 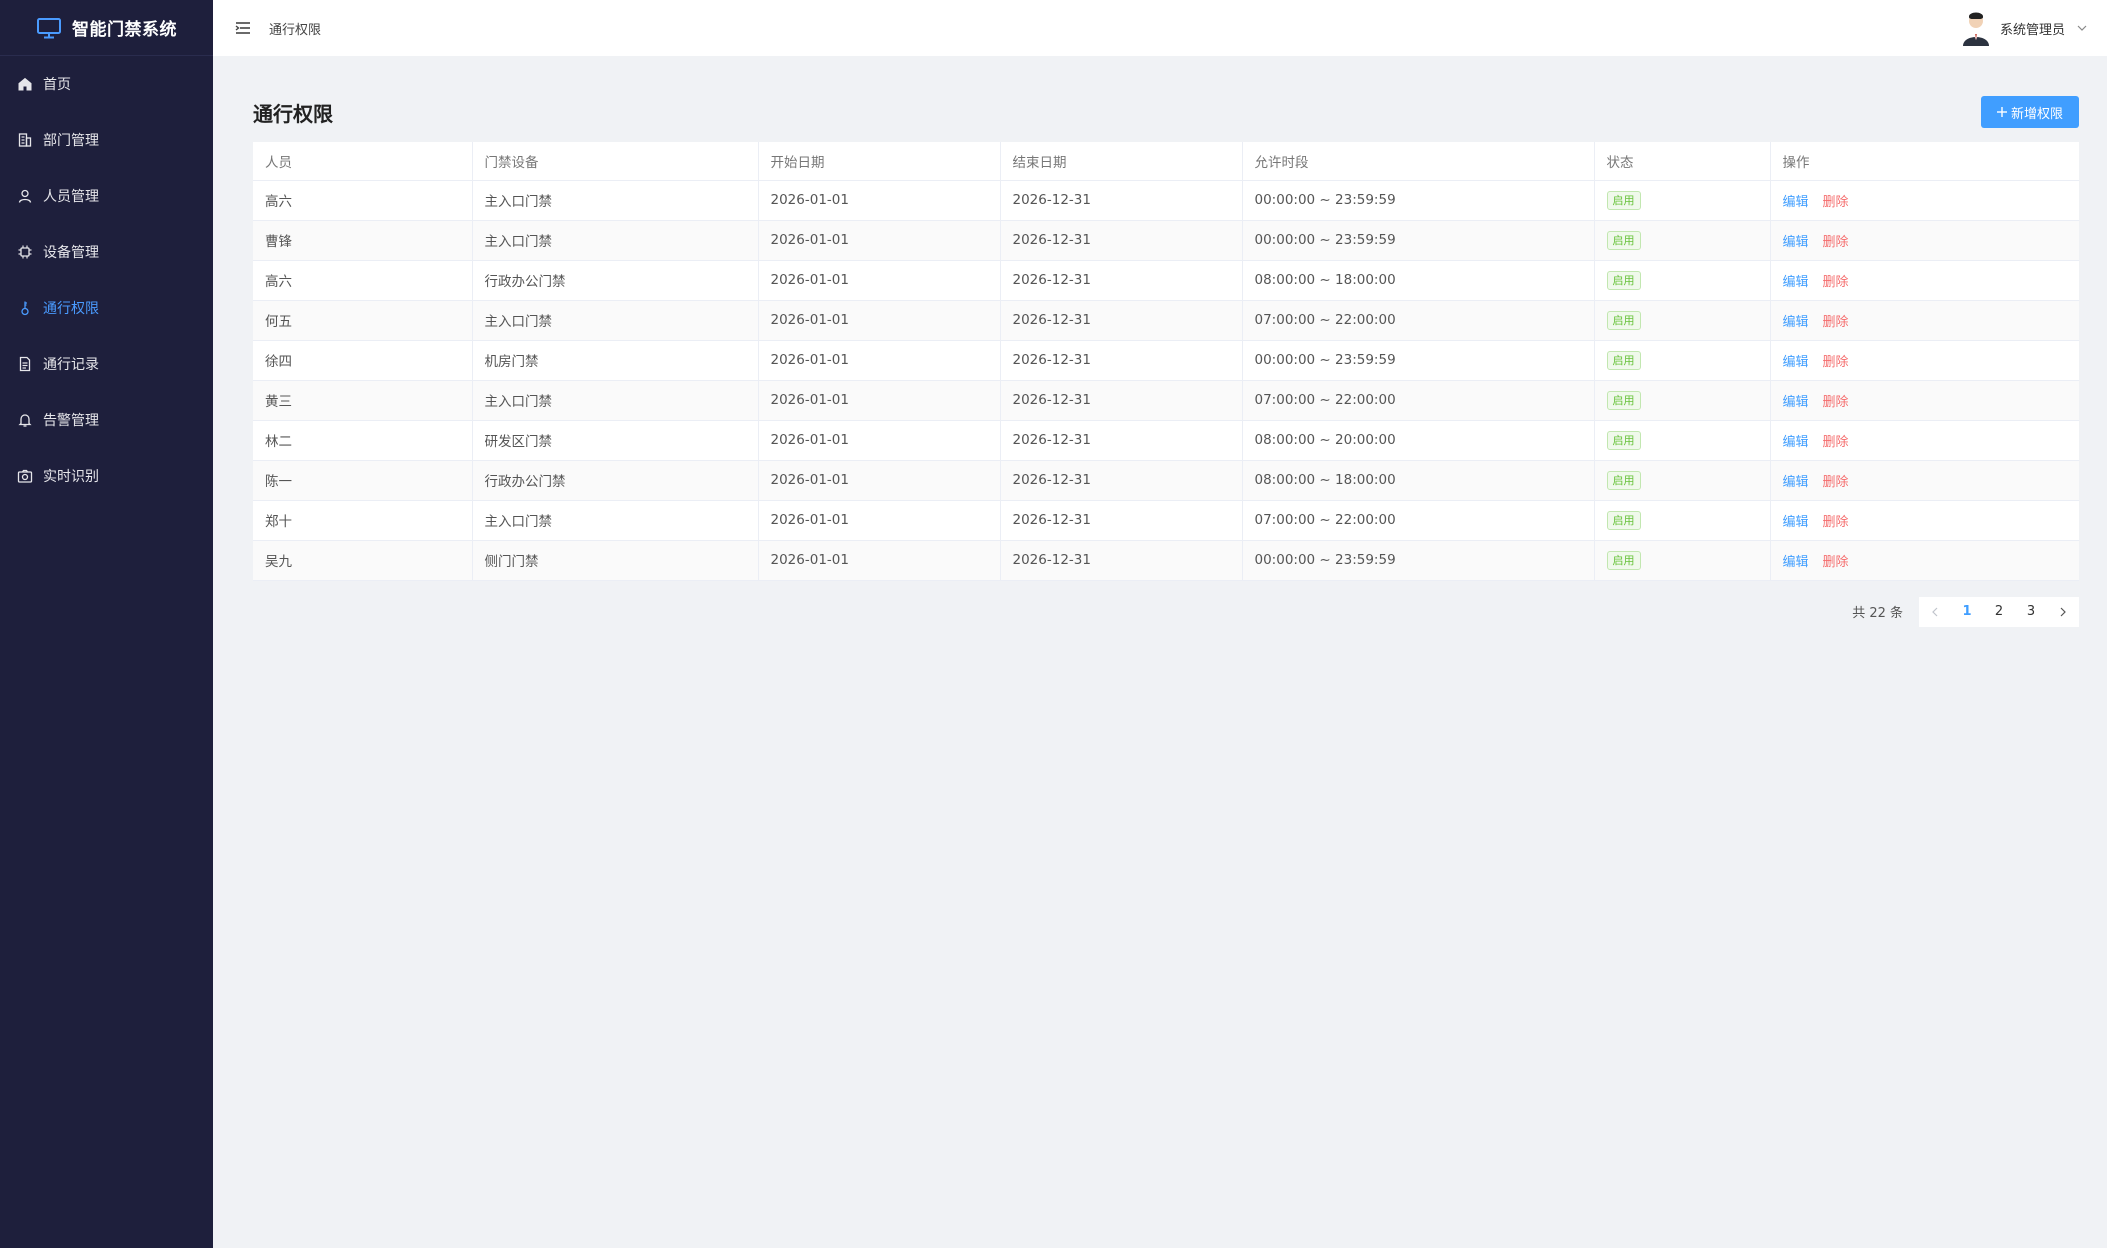 I want to click on column-header: 门禁设备, so click(x=615, y=161).